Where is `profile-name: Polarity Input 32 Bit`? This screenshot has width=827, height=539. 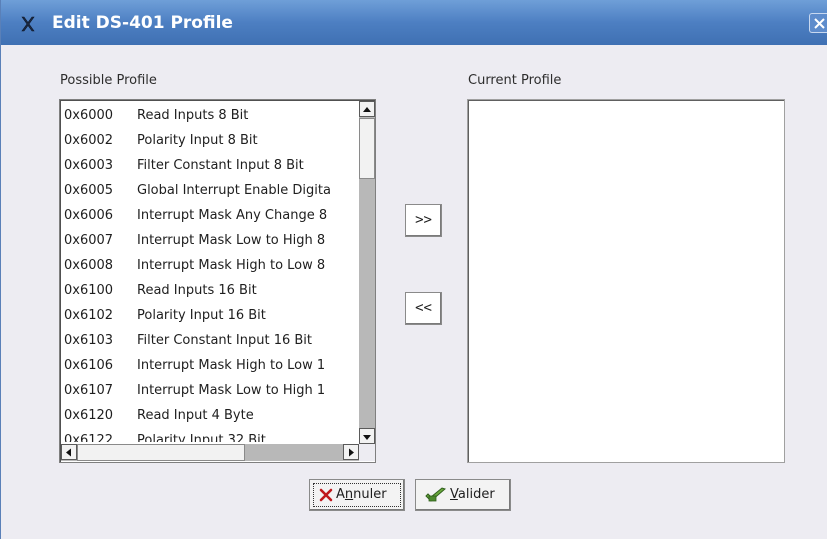
profile-name: Polarity Input 32 Bit is located at coordinates (201, 437).